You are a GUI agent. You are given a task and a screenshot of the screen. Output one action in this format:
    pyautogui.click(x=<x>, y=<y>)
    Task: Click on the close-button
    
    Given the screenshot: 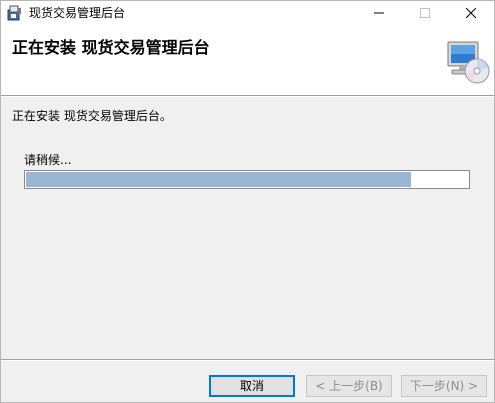 What is the action you would take?
    pyautogui.click(x=471, y=13)
    